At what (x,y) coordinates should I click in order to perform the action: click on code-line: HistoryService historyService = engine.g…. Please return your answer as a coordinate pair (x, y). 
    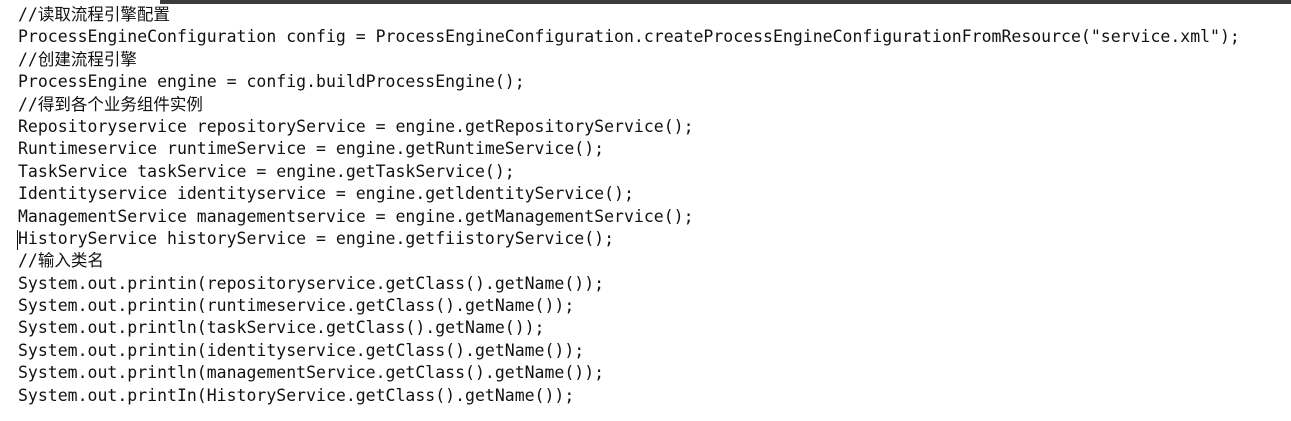
    Looking at the image, I should click on (316, 238).